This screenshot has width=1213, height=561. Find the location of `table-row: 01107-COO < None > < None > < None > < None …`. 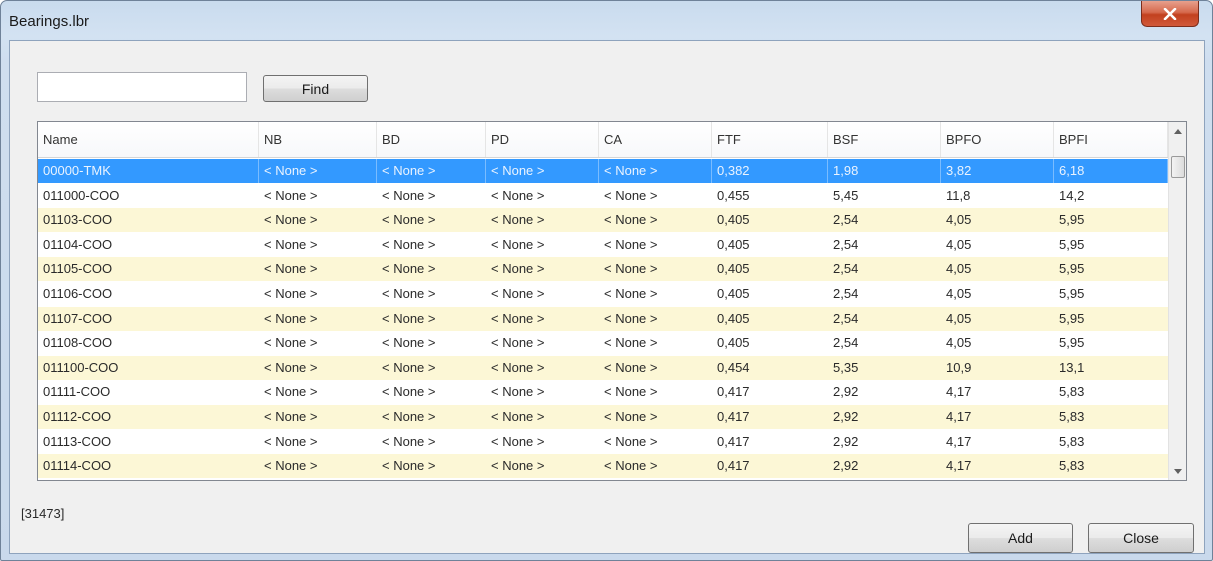

table-row: 01107-COO < None > < None > < None > < None … is located at coordinates (603, 318).